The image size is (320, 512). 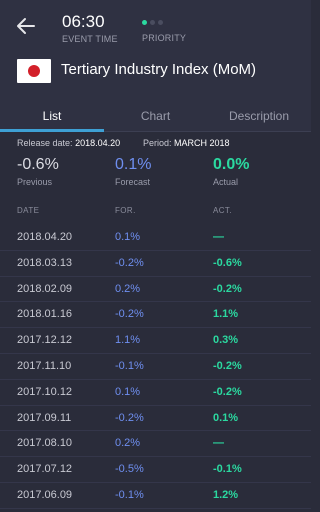 What do you see at coordinates (227, 262) in the screenshot?
I see `row-actual: -0.6%` at bounding box center [227, 262].